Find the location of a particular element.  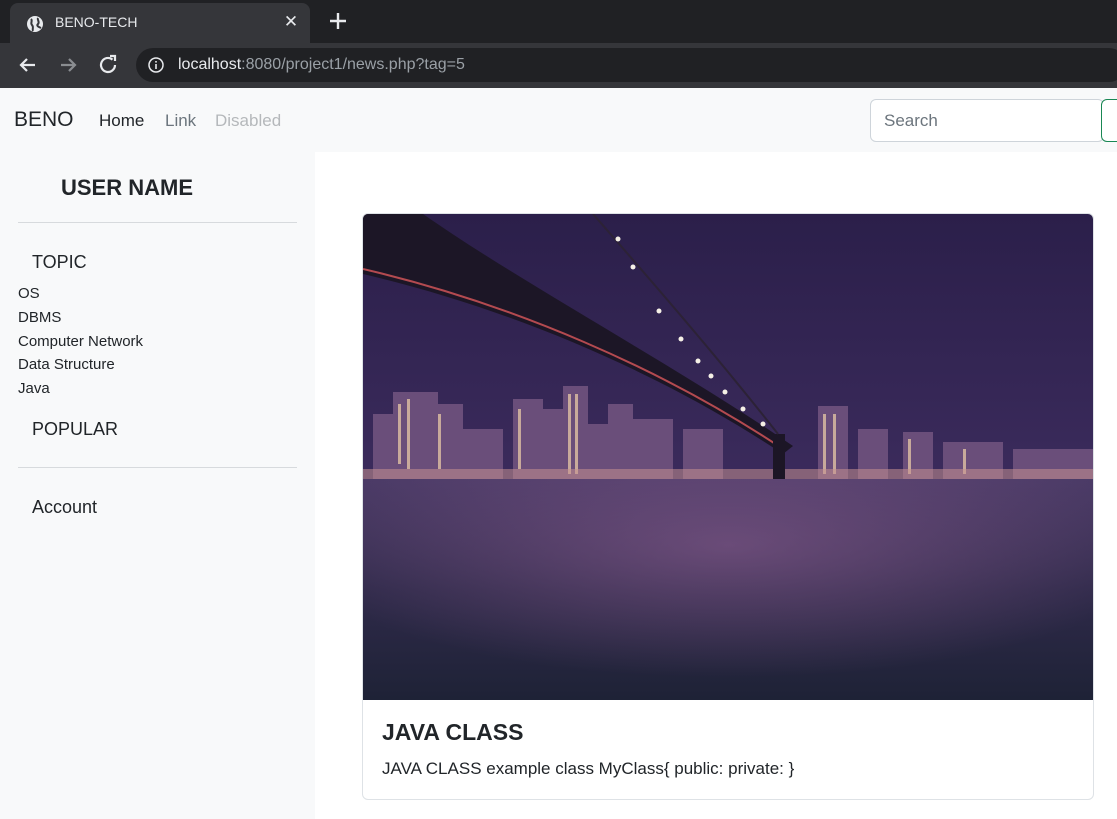

new-tab-icon is located at coordinates (338, 21).